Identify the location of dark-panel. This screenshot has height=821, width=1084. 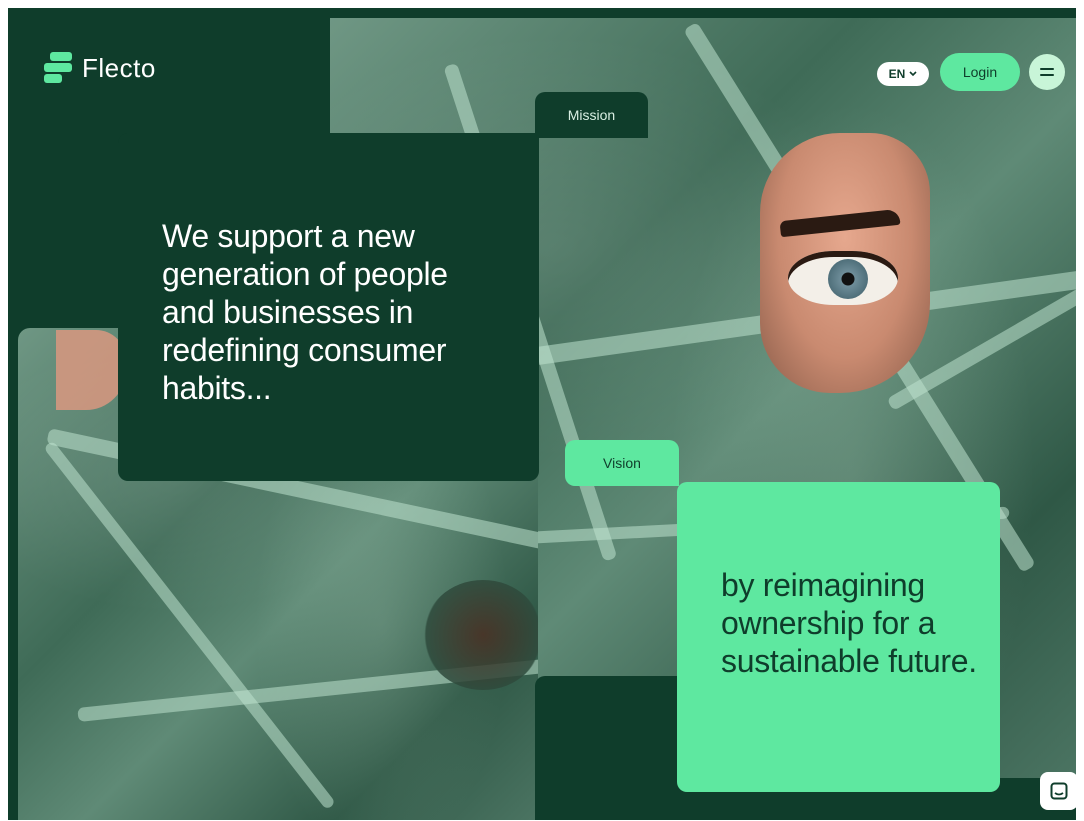
(610, 748).